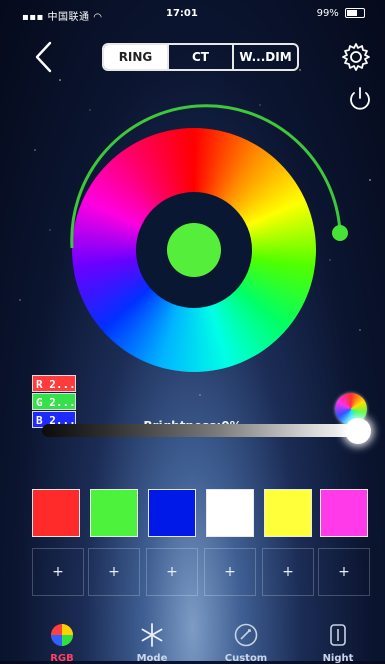 Image resolution: width=385 pixels, height=664 pixels. Describe the element at coordinates (327, 13) in the screenshot. I see `battery-percent: 99%` at that location.